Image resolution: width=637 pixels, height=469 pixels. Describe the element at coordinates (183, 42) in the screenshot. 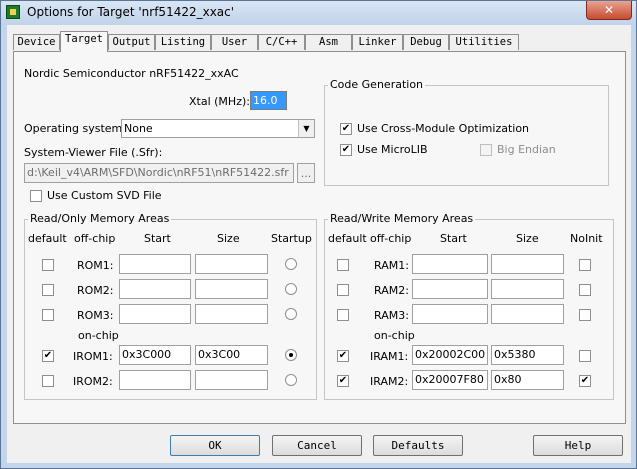

I see `tab-listing: Listing` at that location.